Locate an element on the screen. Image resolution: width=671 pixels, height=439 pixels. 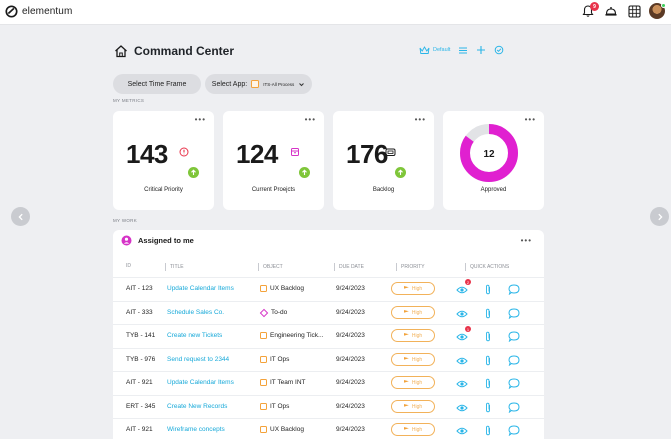
carousel-prev-button is located at coordinates (20, 216).